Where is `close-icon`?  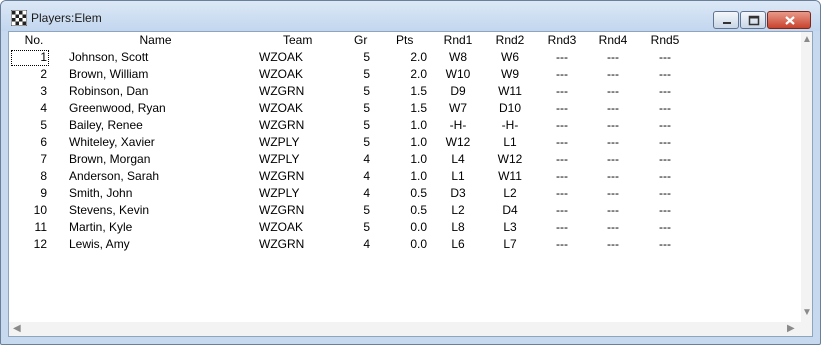
close-icon is located at coordinates (790, 20).